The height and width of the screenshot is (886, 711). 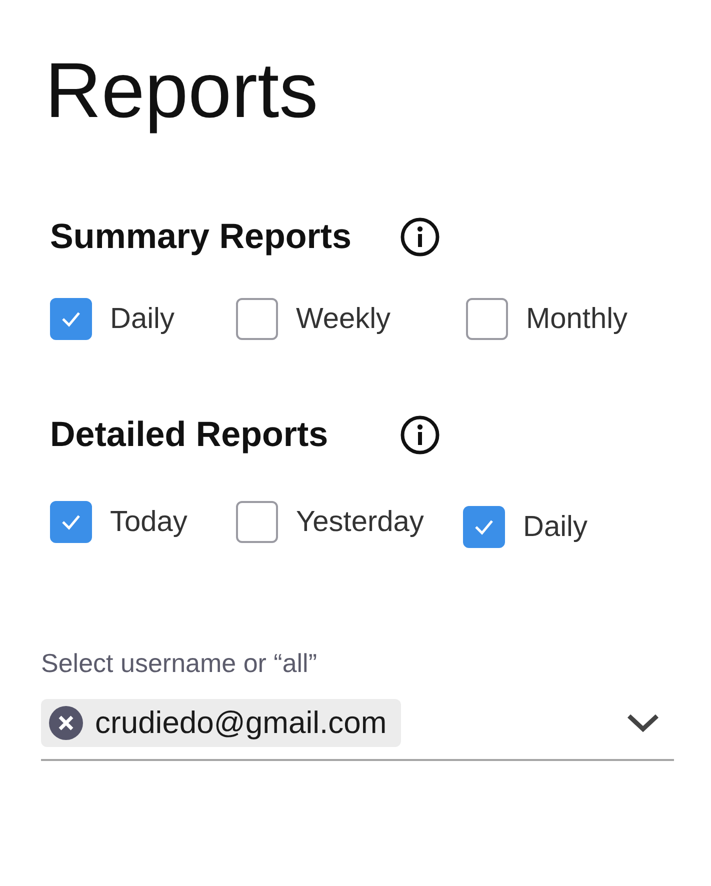 What do you see at coordinates (190, 435) in the screenshot?
I see `section-heading: Detailed Reports` at bounding box center [190, 435].